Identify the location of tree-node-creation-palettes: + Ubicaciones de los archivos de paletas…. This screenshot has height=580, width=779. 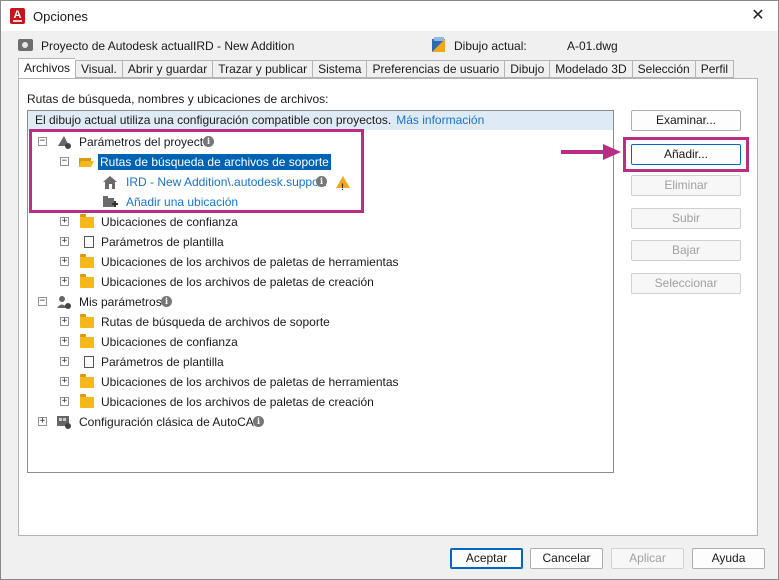
(258, 282).